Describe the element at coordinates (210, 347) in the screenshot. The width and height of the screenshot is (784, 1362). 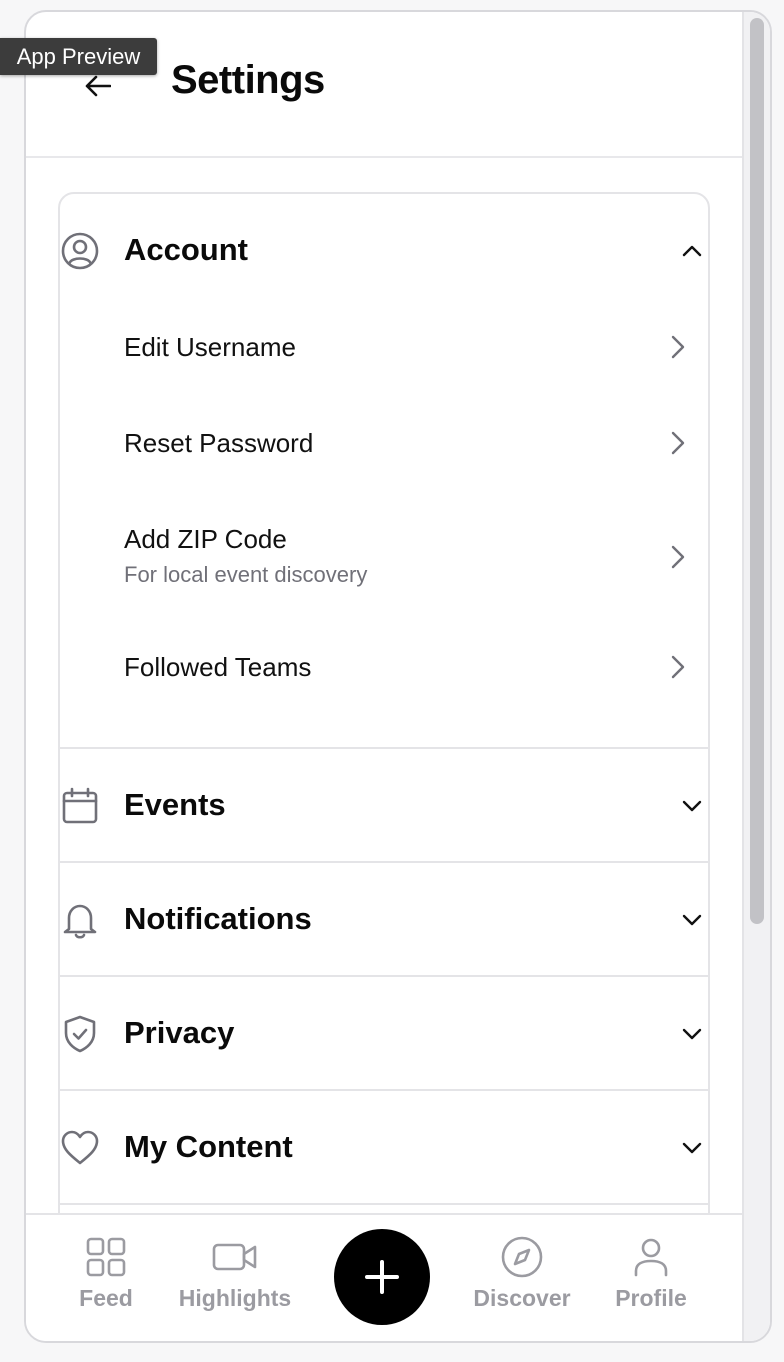
I see `edit-username-label: Edit Username` at that location.